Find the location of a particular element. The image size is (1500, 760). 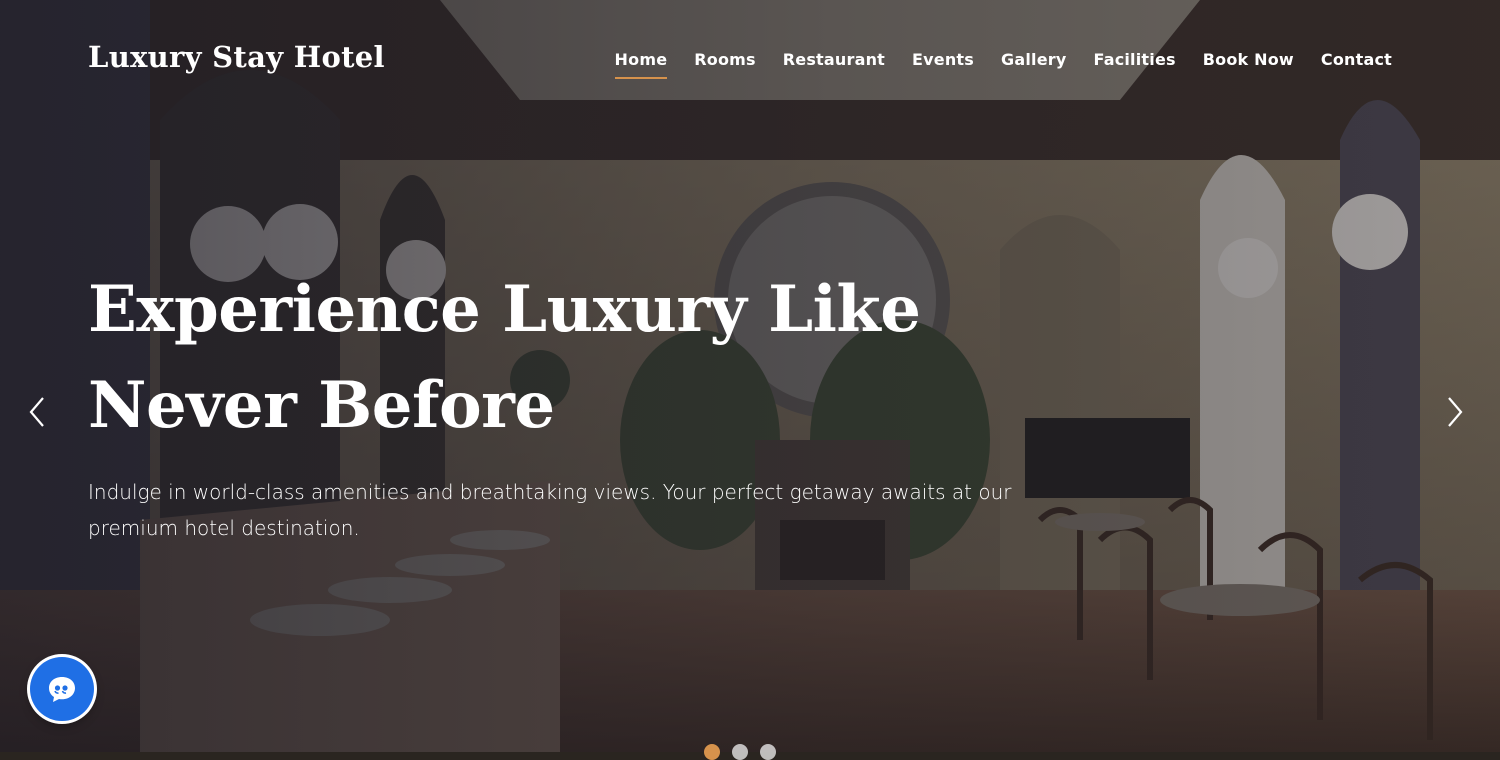

nav-contact: Contact is located at coordinates (1356, 64).